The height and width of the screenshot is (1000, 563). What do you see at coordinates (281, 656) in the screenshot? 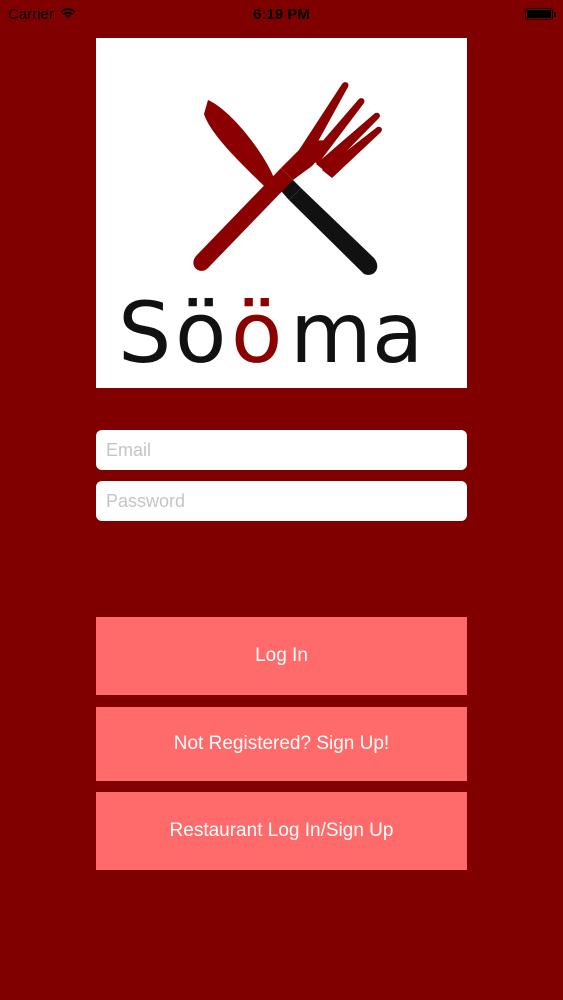
I see `login-button: Log In` at bounding box center [281, 656].